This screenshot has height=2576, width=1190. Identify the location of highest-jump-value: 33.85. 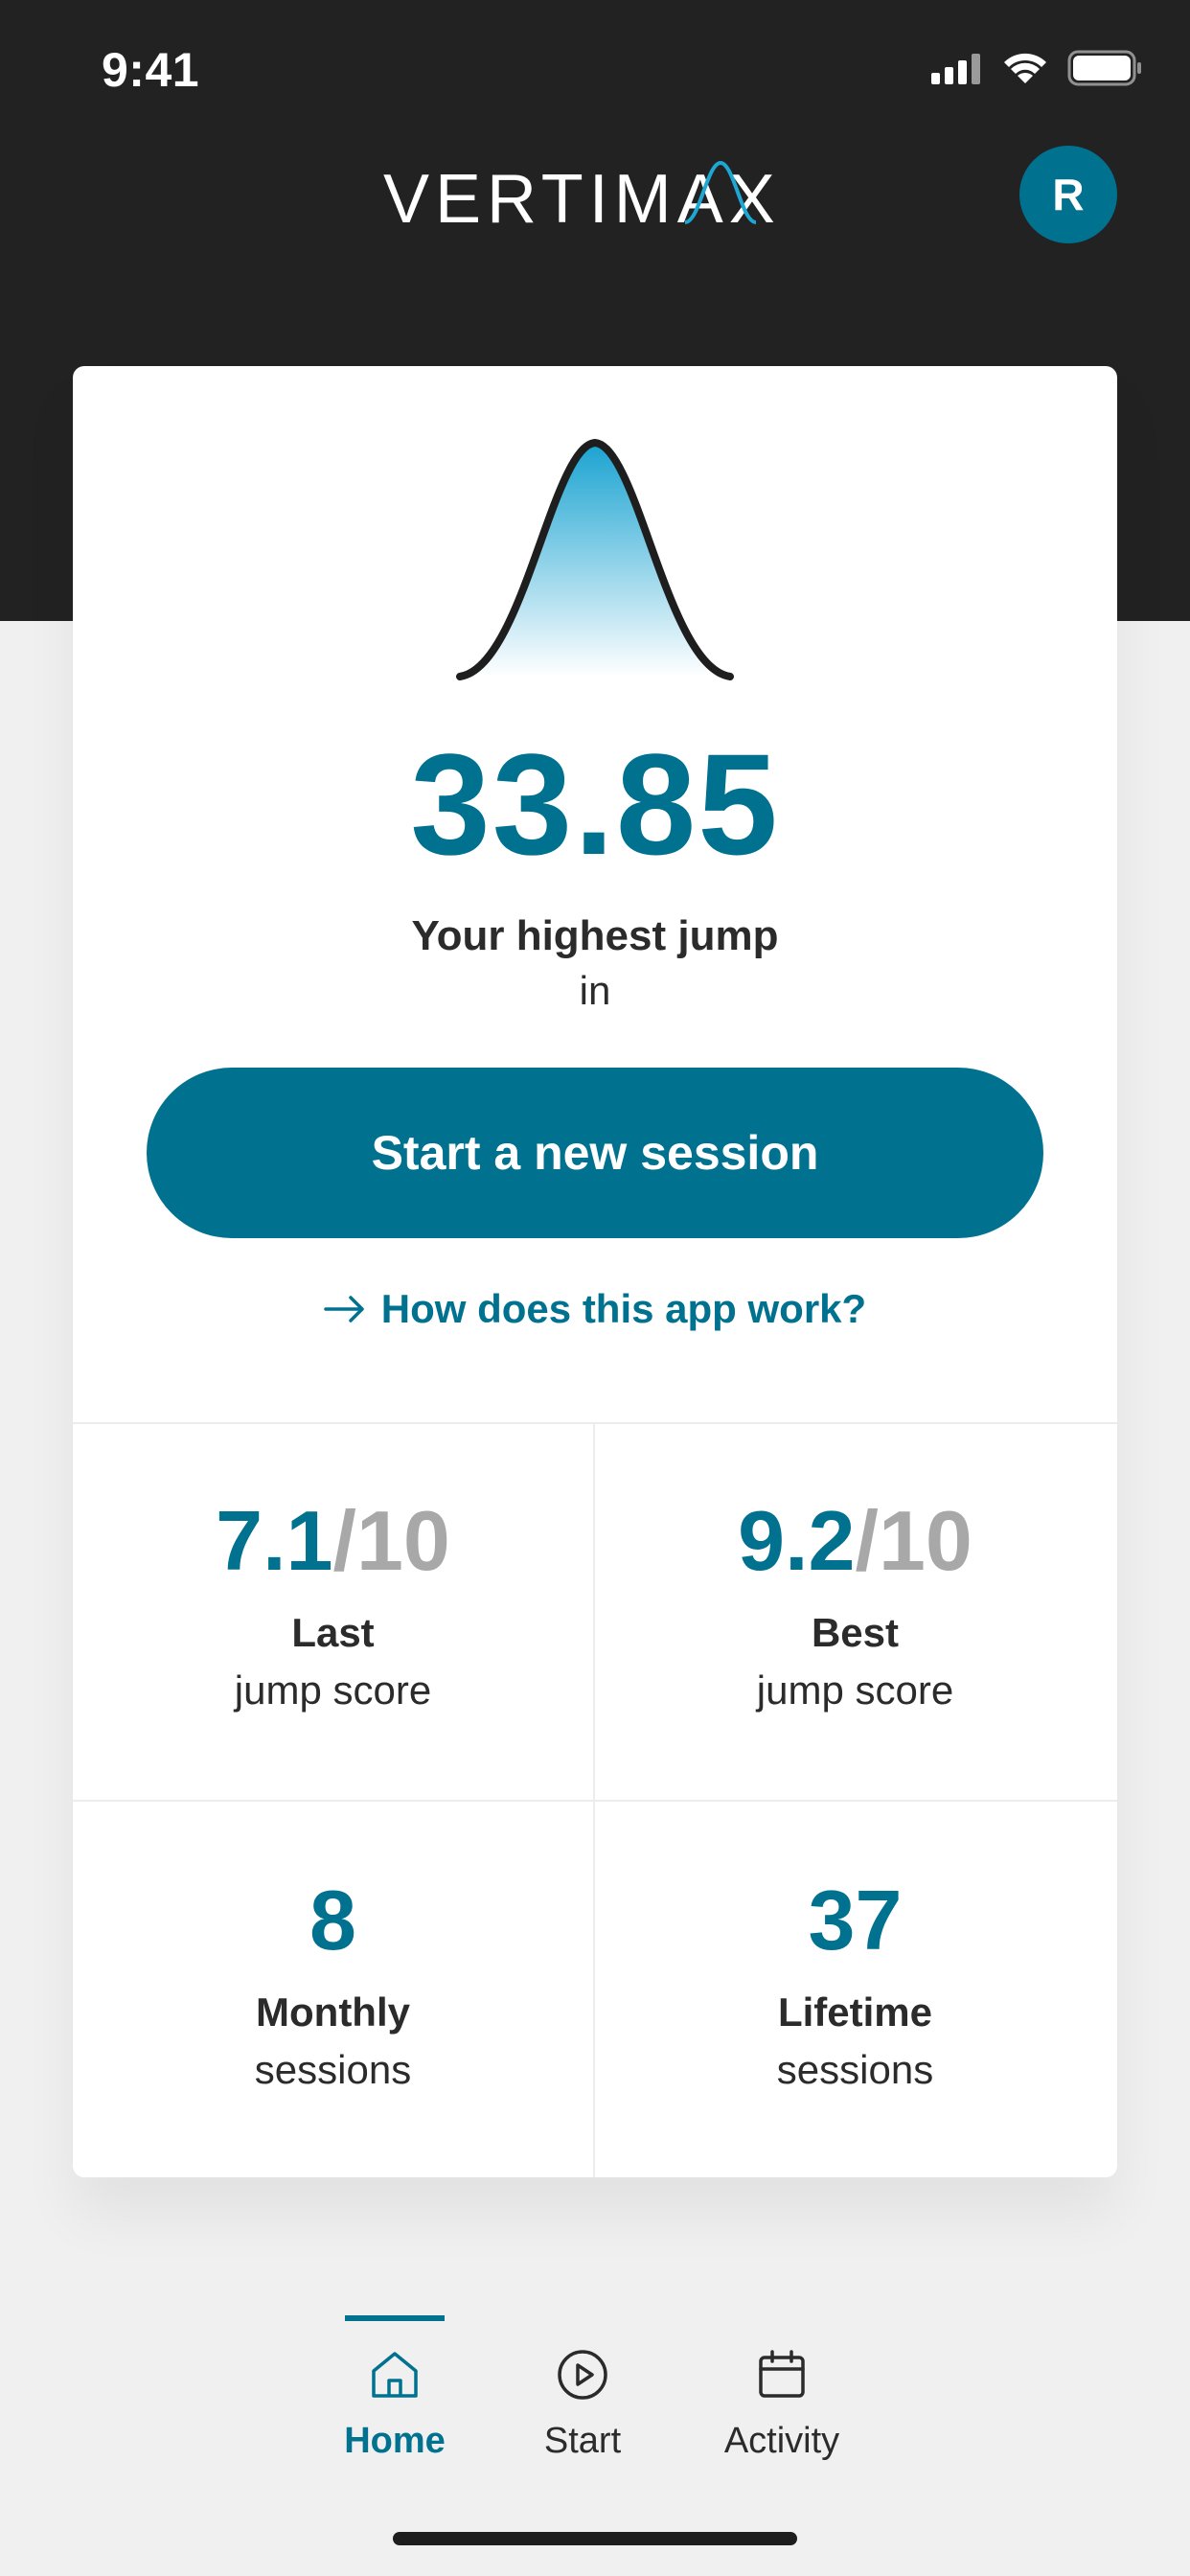
(595, 805).